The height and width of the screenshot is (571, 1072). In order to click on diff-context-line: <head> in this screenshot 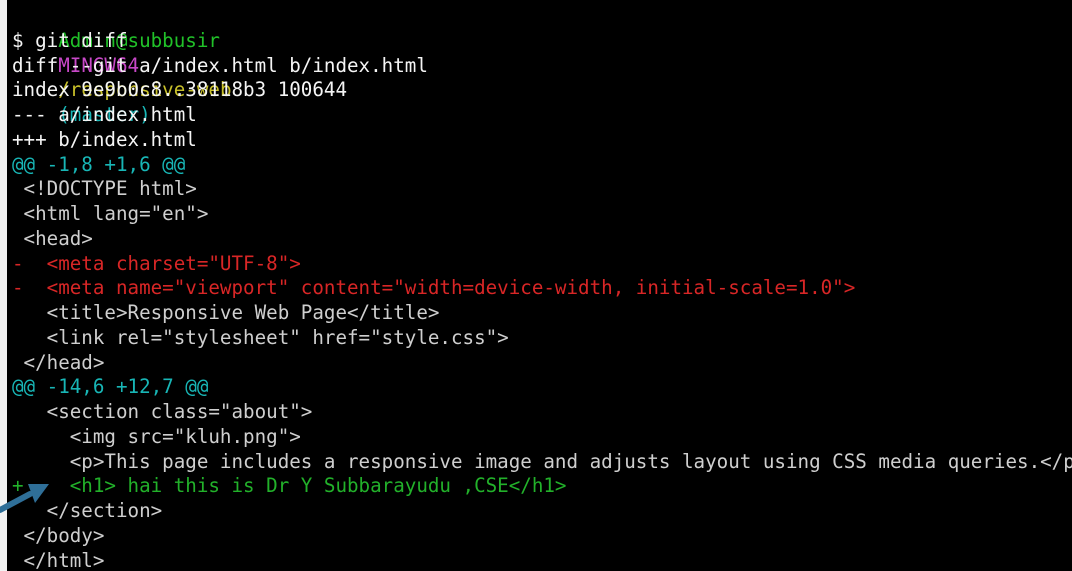, I will do `click(52, 238)`.